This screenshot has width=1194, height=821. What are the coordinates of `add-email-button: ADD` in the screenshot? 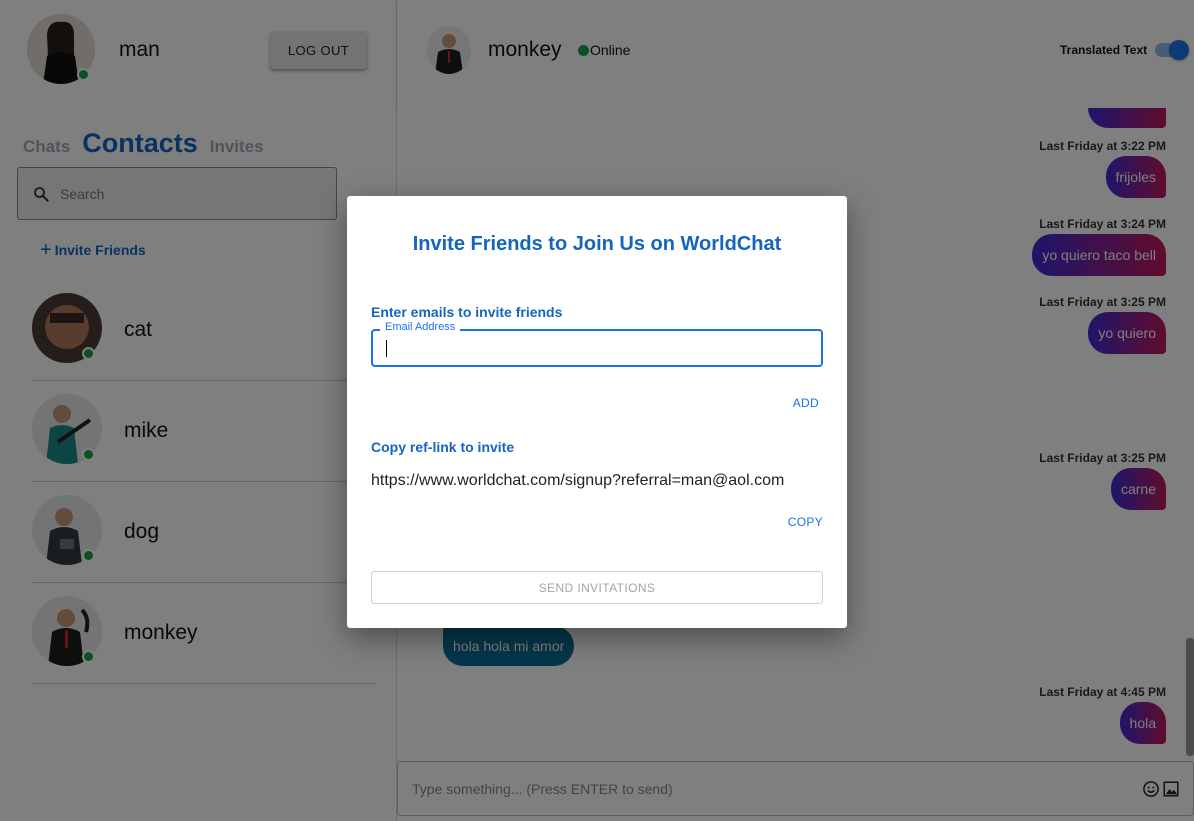 It's located at (806, 403).